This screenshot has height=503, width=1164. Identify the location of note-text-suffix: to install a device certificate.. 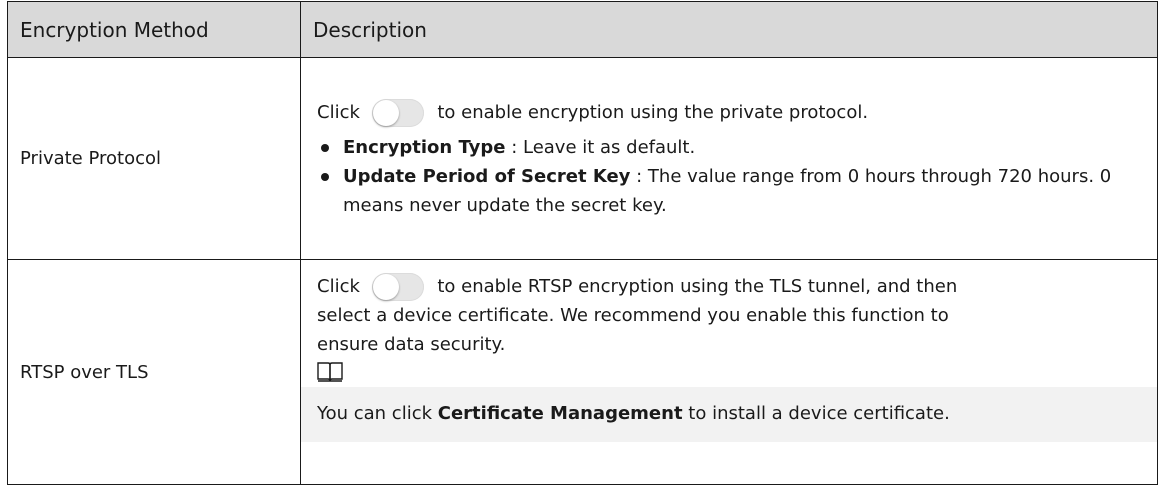
(816, 413).